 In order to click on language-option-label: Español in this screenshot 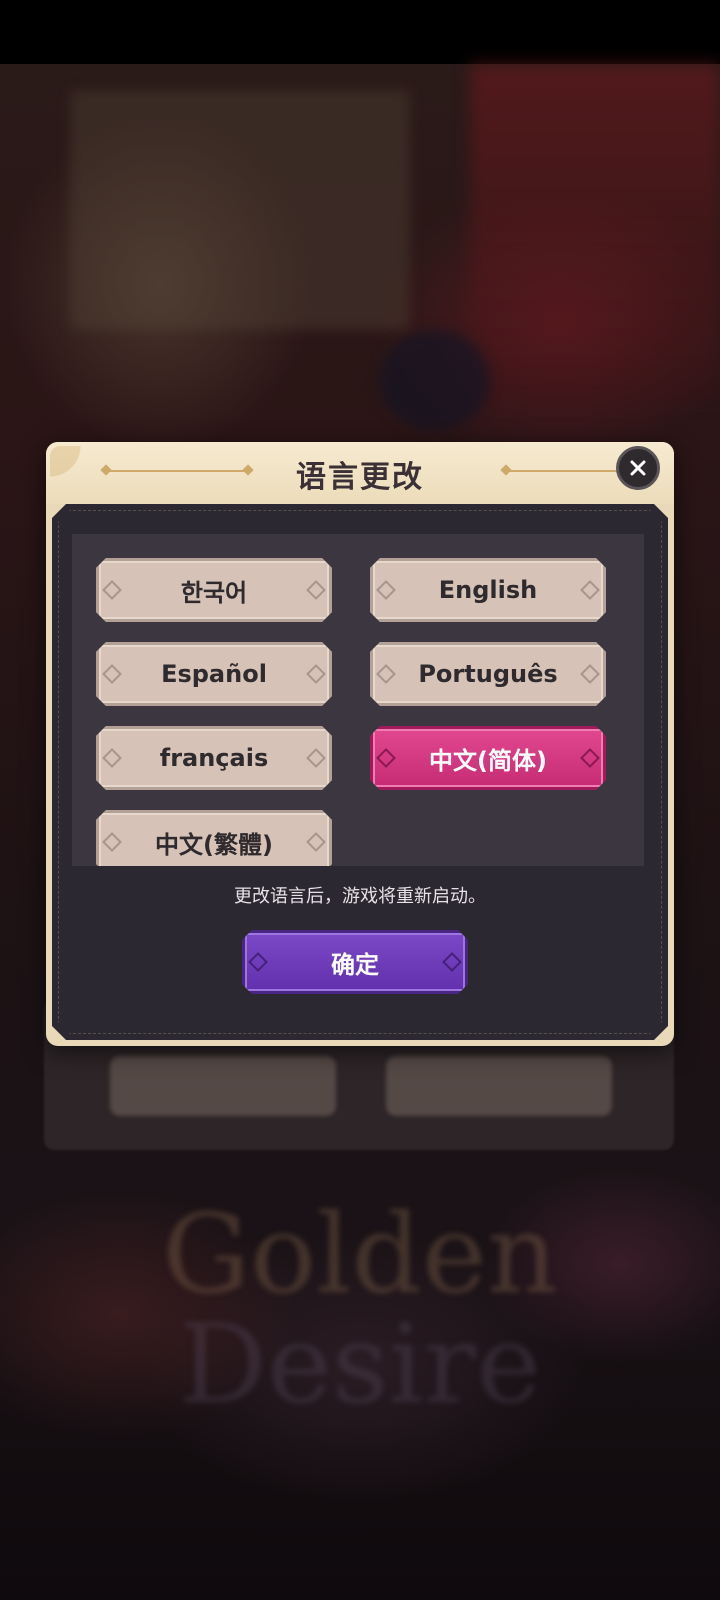, I will do `click(214, 674)`.